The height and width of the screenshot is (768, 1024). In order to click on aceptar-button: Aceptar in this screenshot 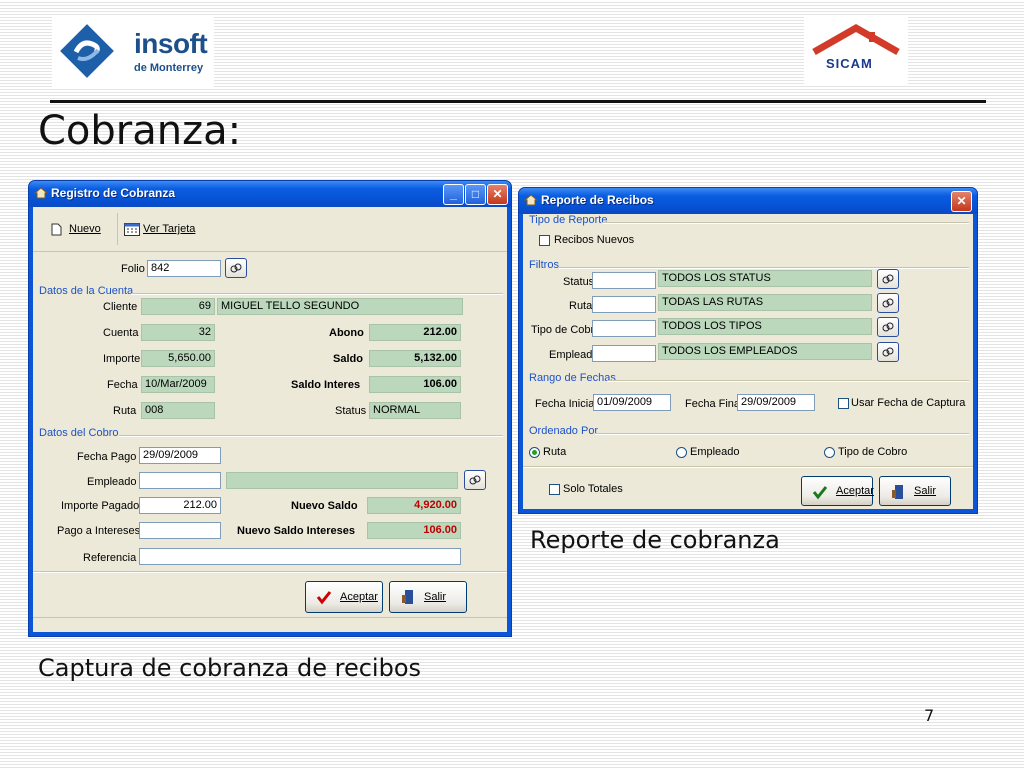, I will do `click(344, 597)`.